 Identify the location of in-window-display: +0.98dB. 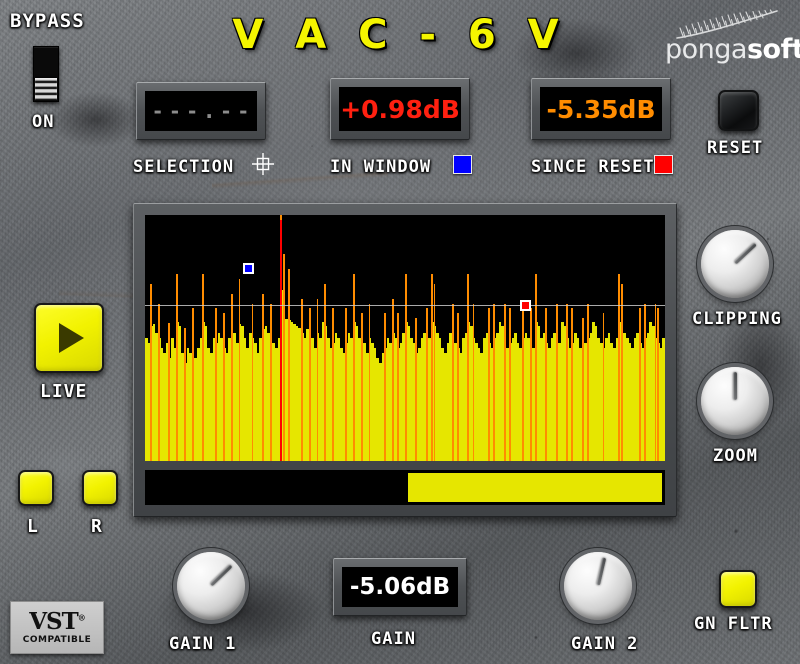
(400, 109).